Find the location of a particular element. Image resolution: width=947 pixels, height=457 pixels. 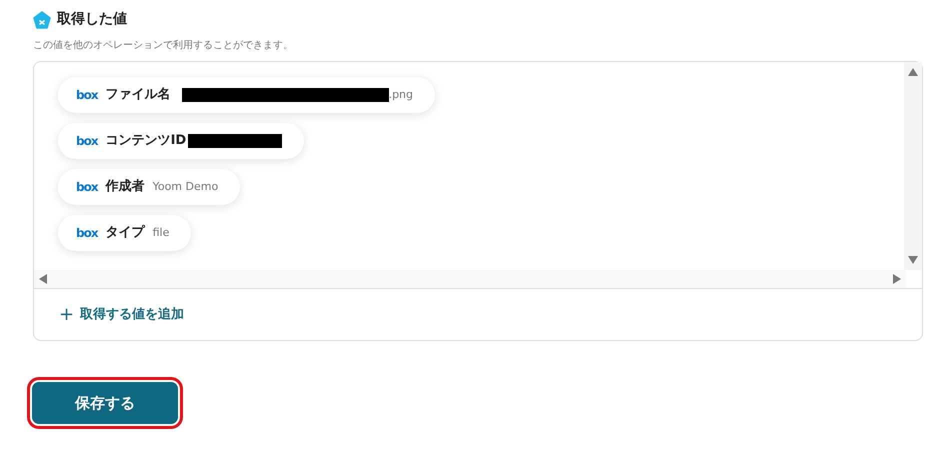

value-label: 作成者 is located at coordinates (125, 187).